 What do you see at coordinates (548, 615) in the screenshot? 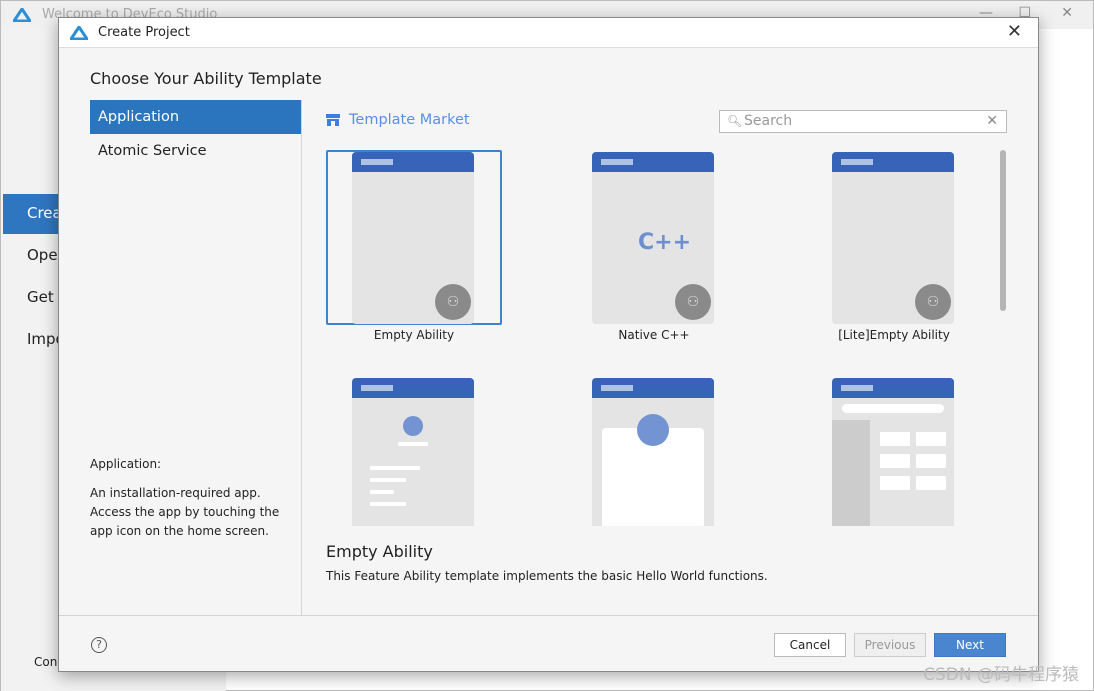
I see `footer-divider` at bounding box center [548, 615].